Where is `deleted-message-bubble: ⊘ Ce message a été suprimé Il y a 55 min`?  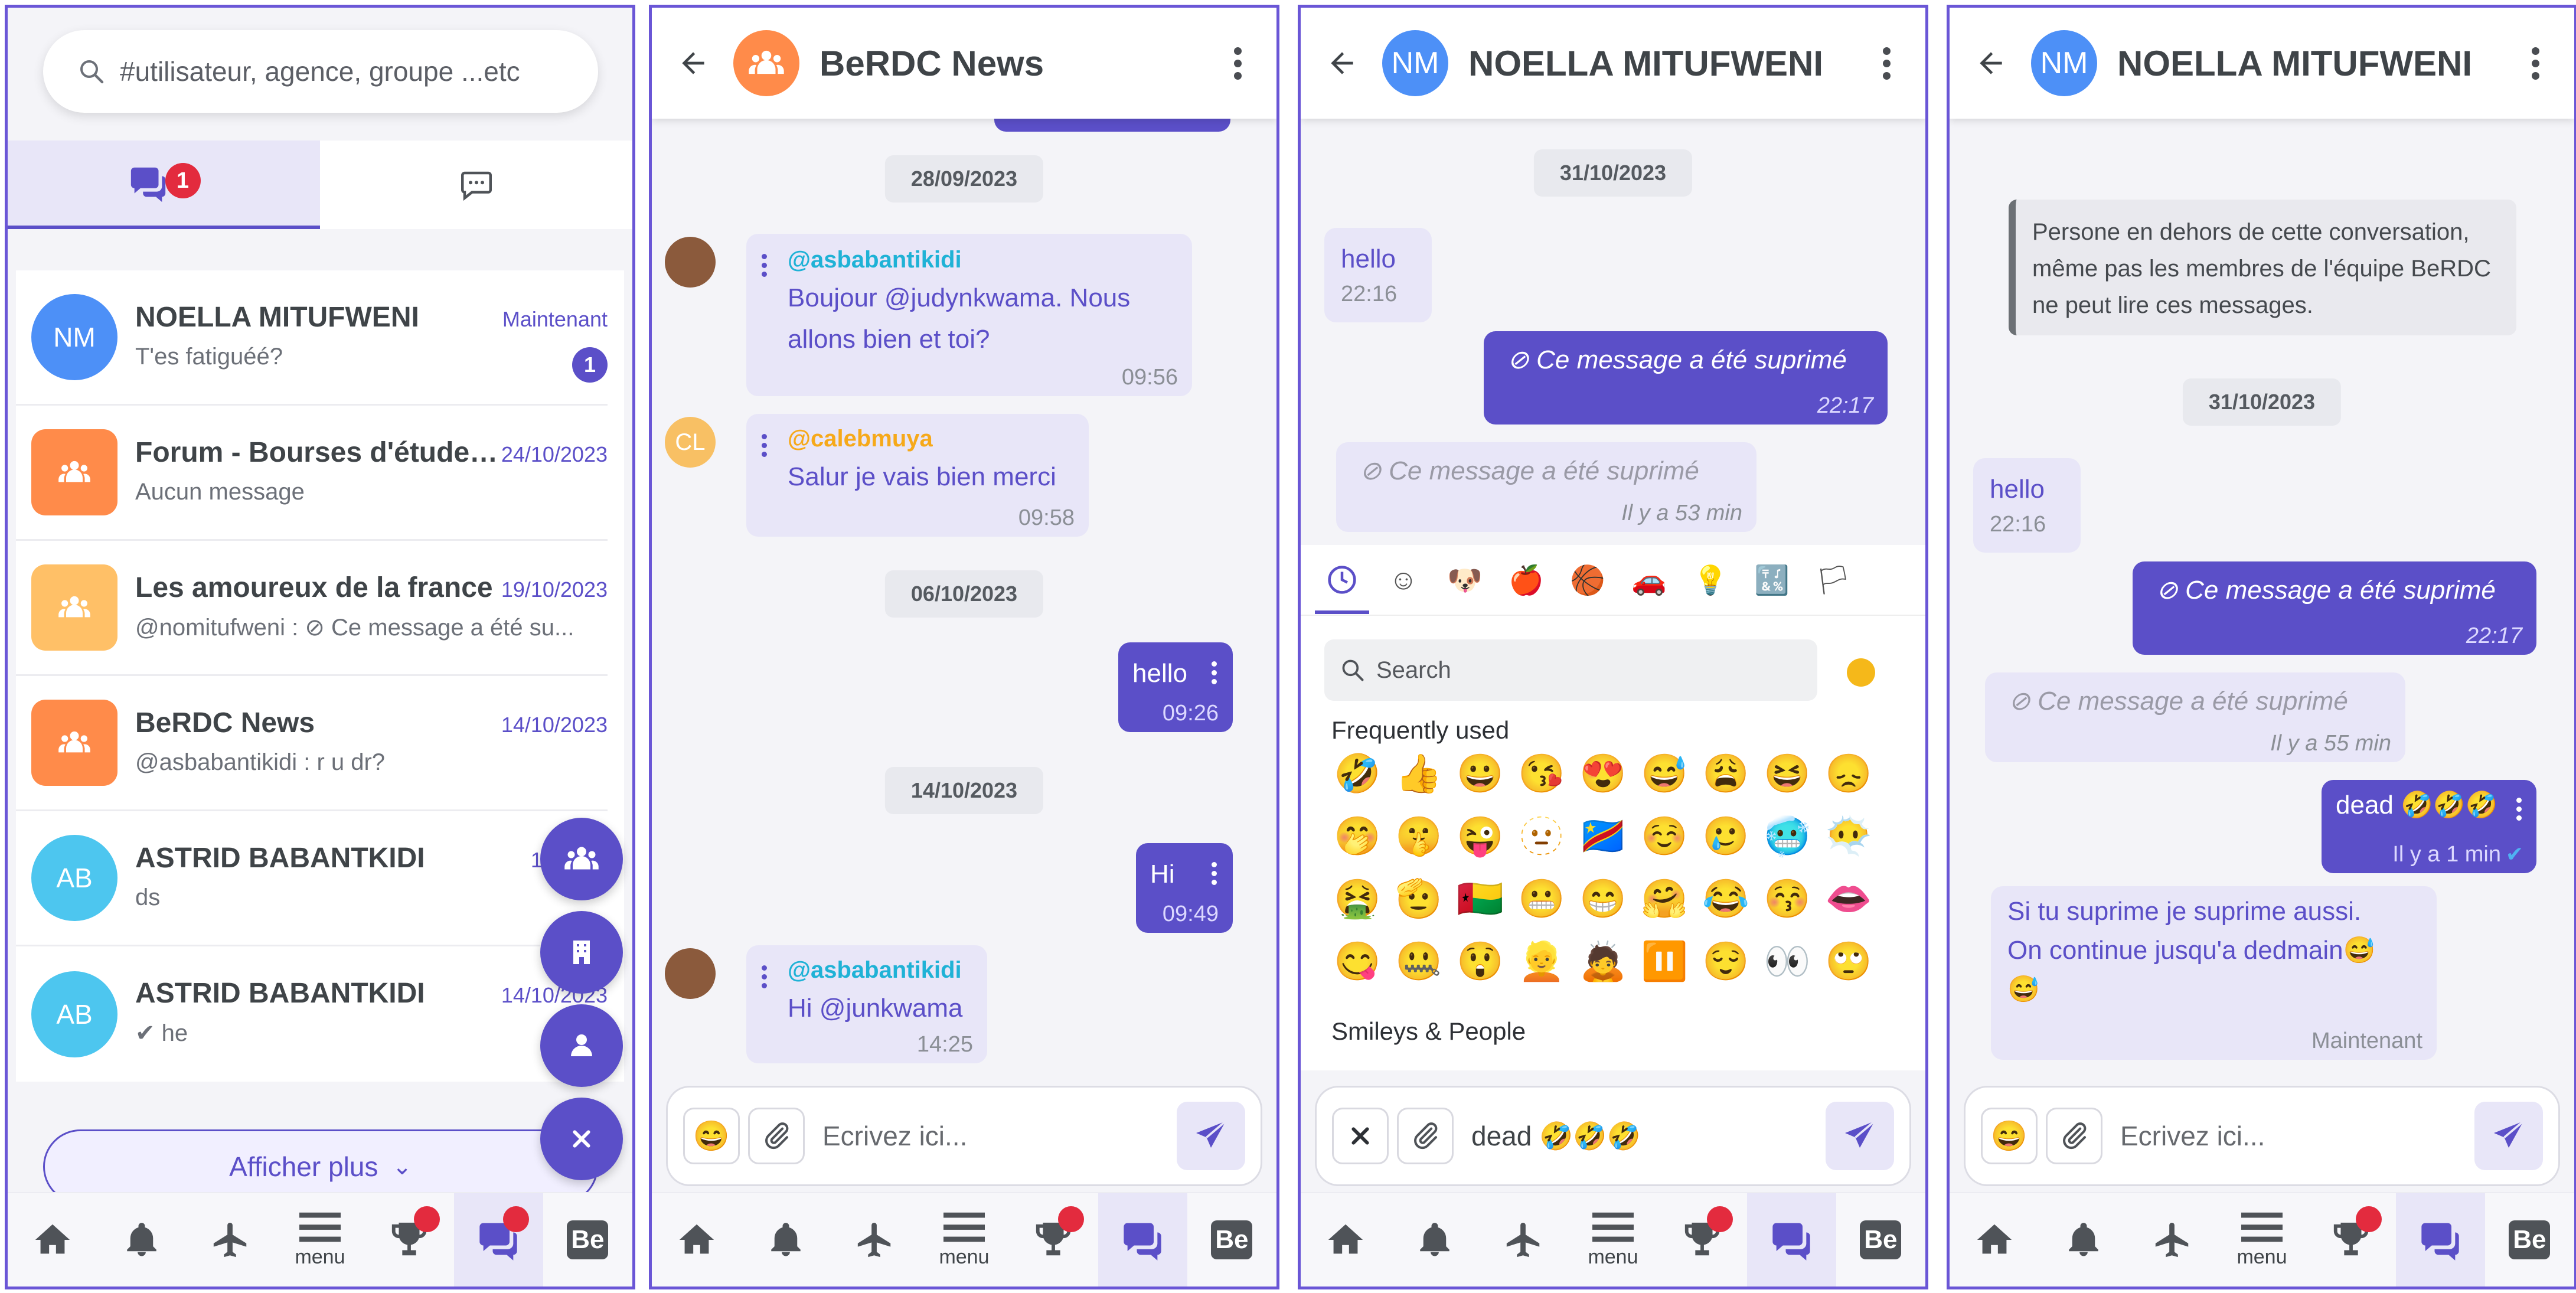
deleted-message-bubble: ⊘ Ce message a été suprimé Il y a 55 min is located at coordinates (2195, 717).